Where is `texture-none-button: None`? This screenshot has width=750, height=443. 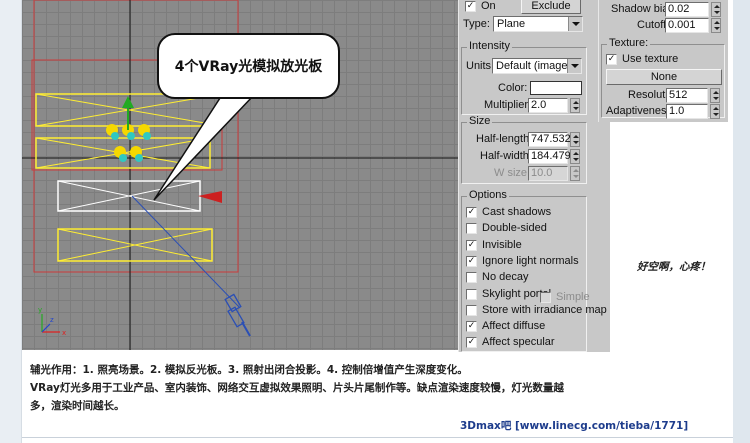
texture-none-button: None is located at coordinates (664, 77).